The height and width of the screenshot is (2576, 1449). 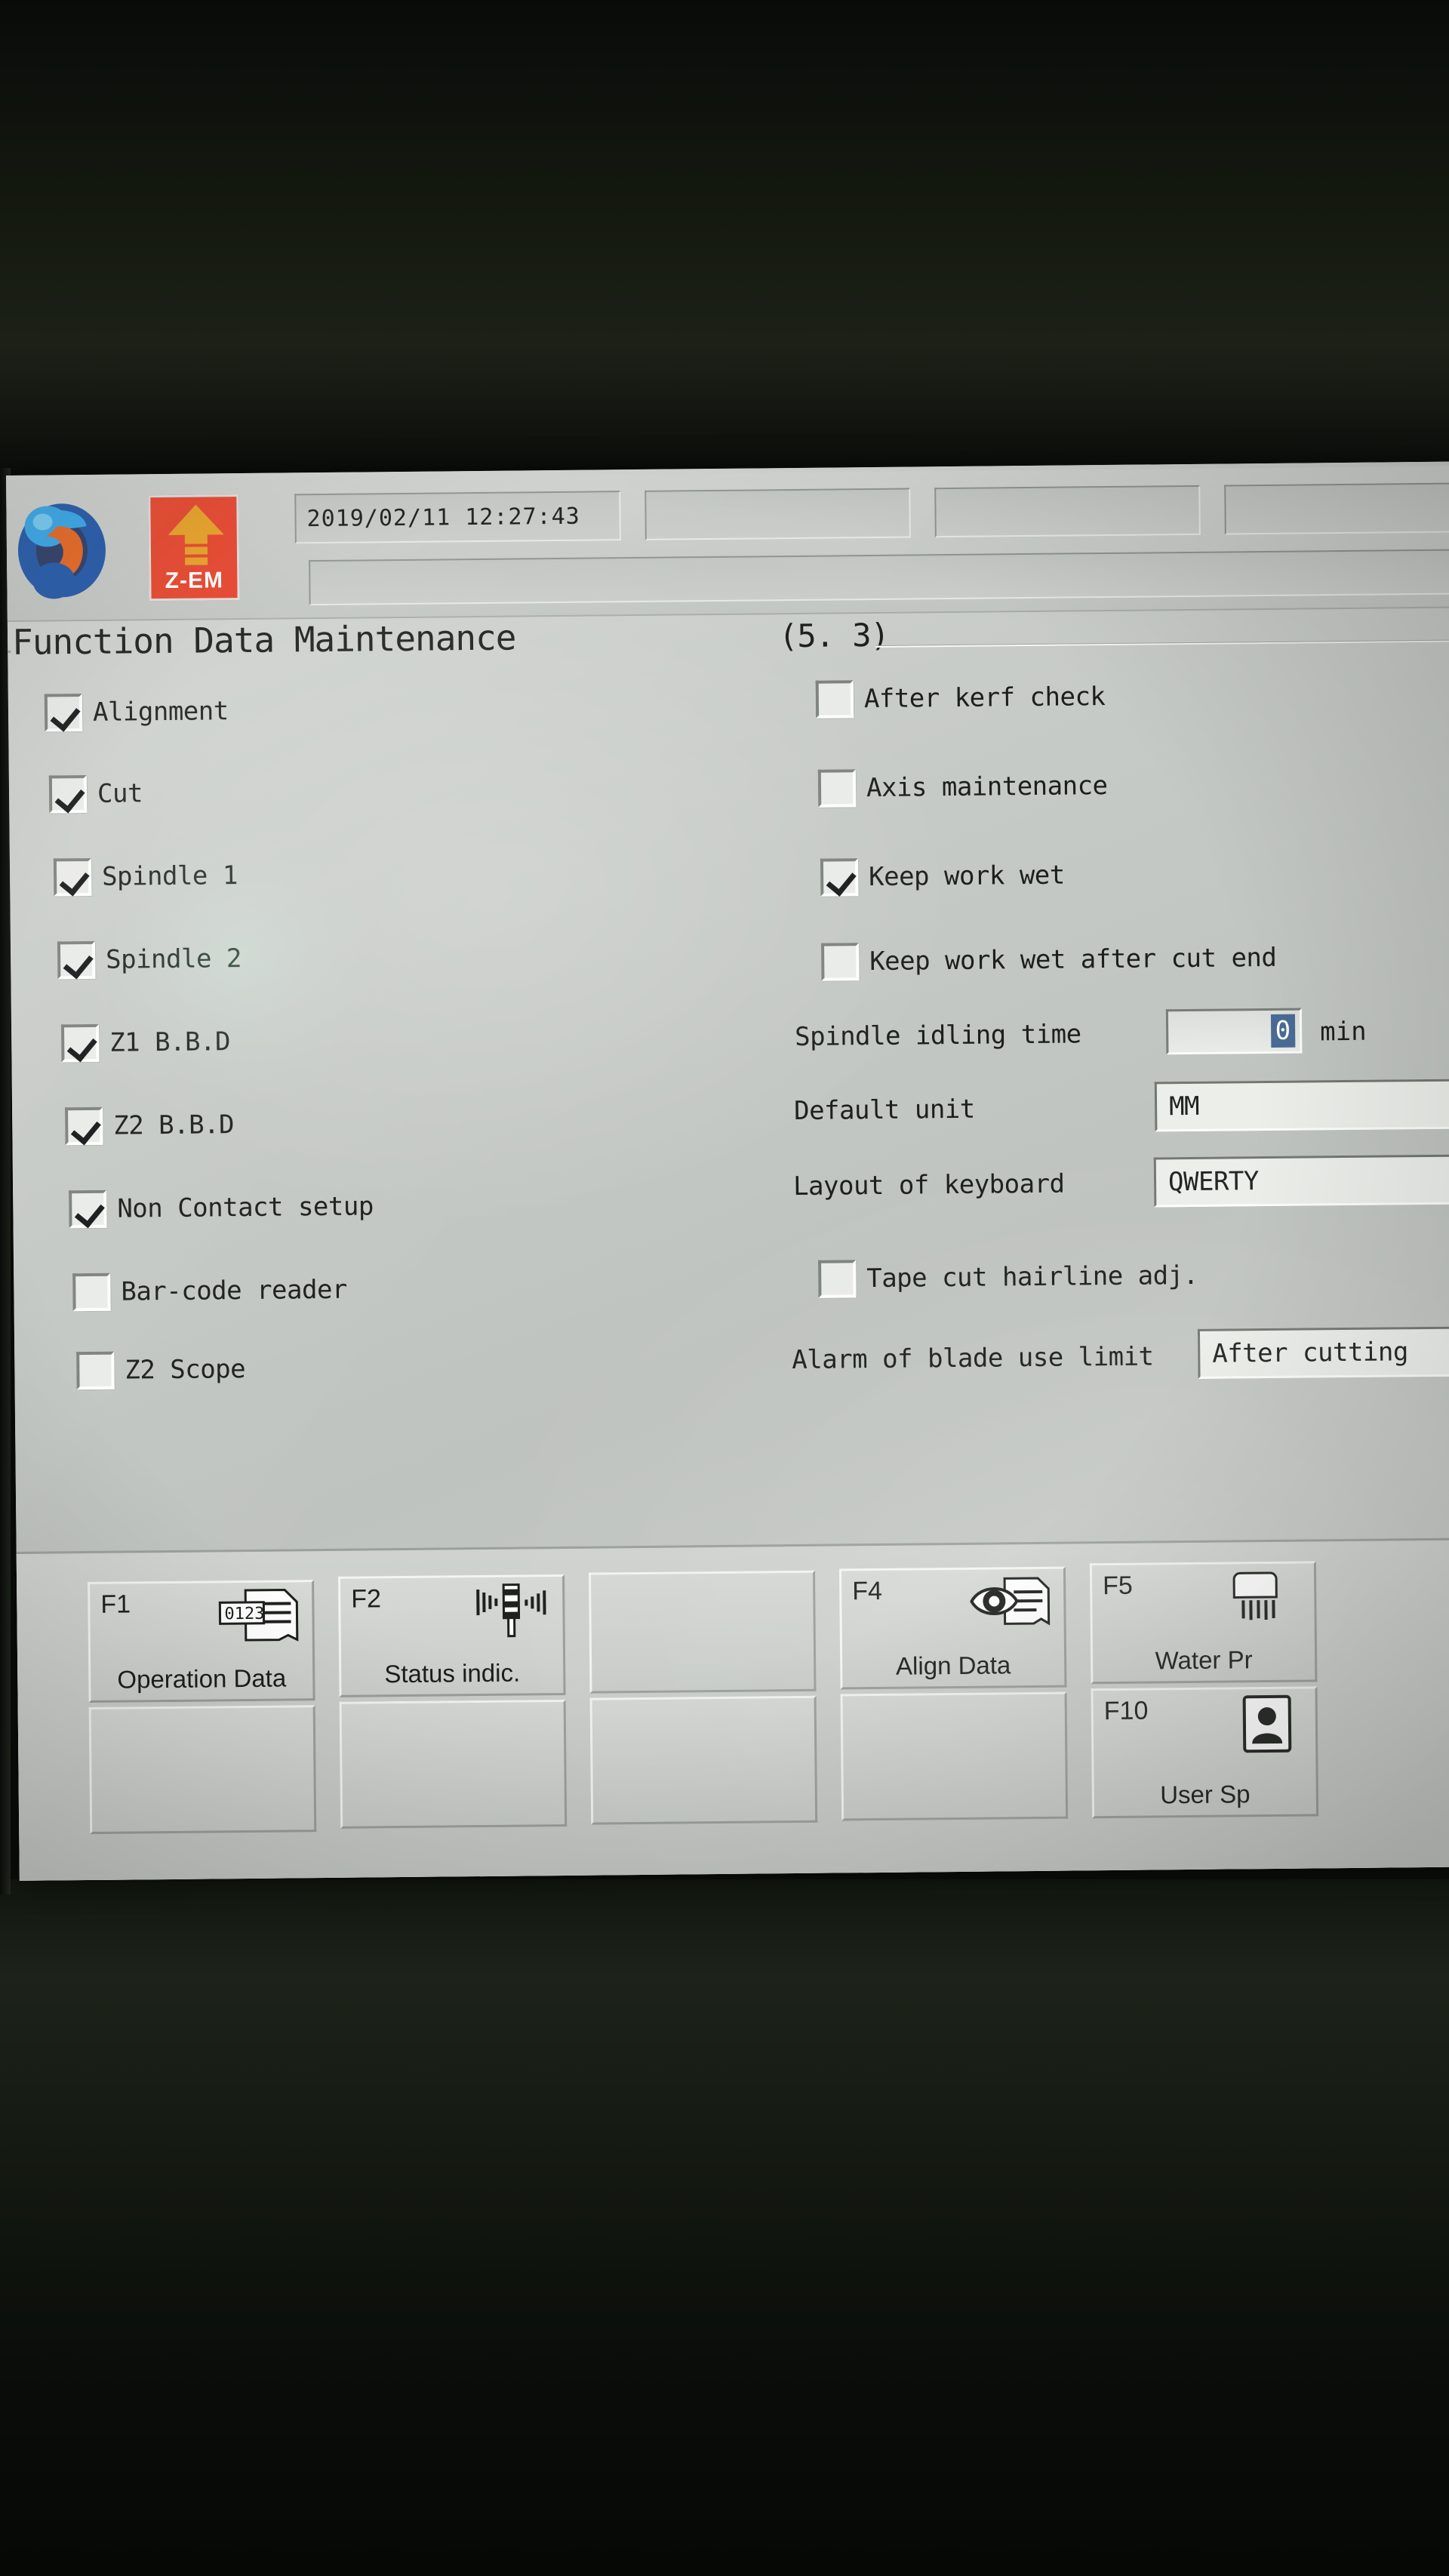 What do you see at coordinates (457, 517) in the screenshot?
I see `datetime-display: 2019/02/11 12:27:43` at bounding box center [457, 517].